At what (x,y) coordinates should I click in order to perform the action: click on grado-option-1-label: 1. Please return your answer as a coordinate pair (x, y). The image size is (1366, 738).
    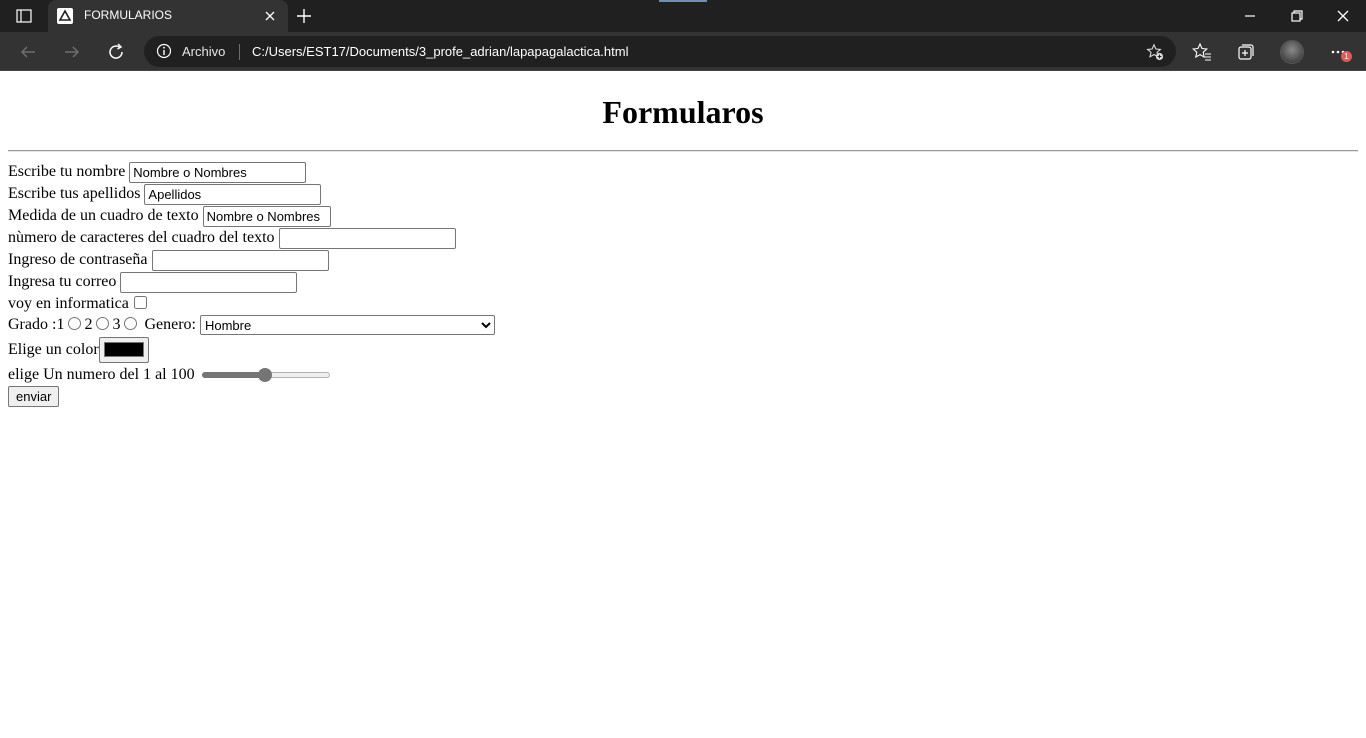
    Looking at the image, I should click on (60, 324).